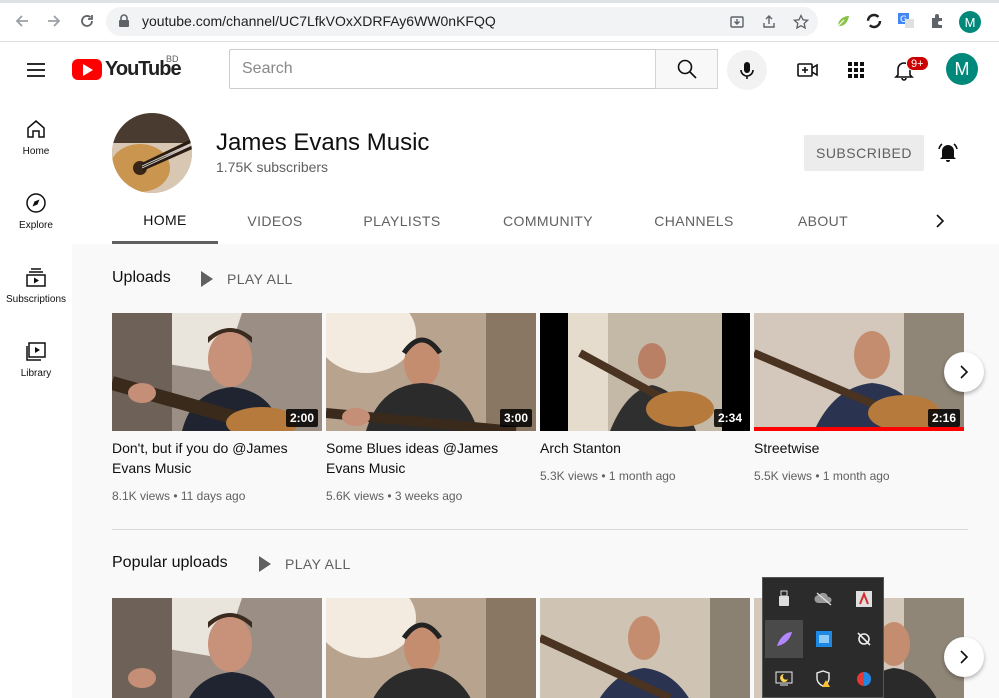  I want to click on back-button, so click(22, 21).